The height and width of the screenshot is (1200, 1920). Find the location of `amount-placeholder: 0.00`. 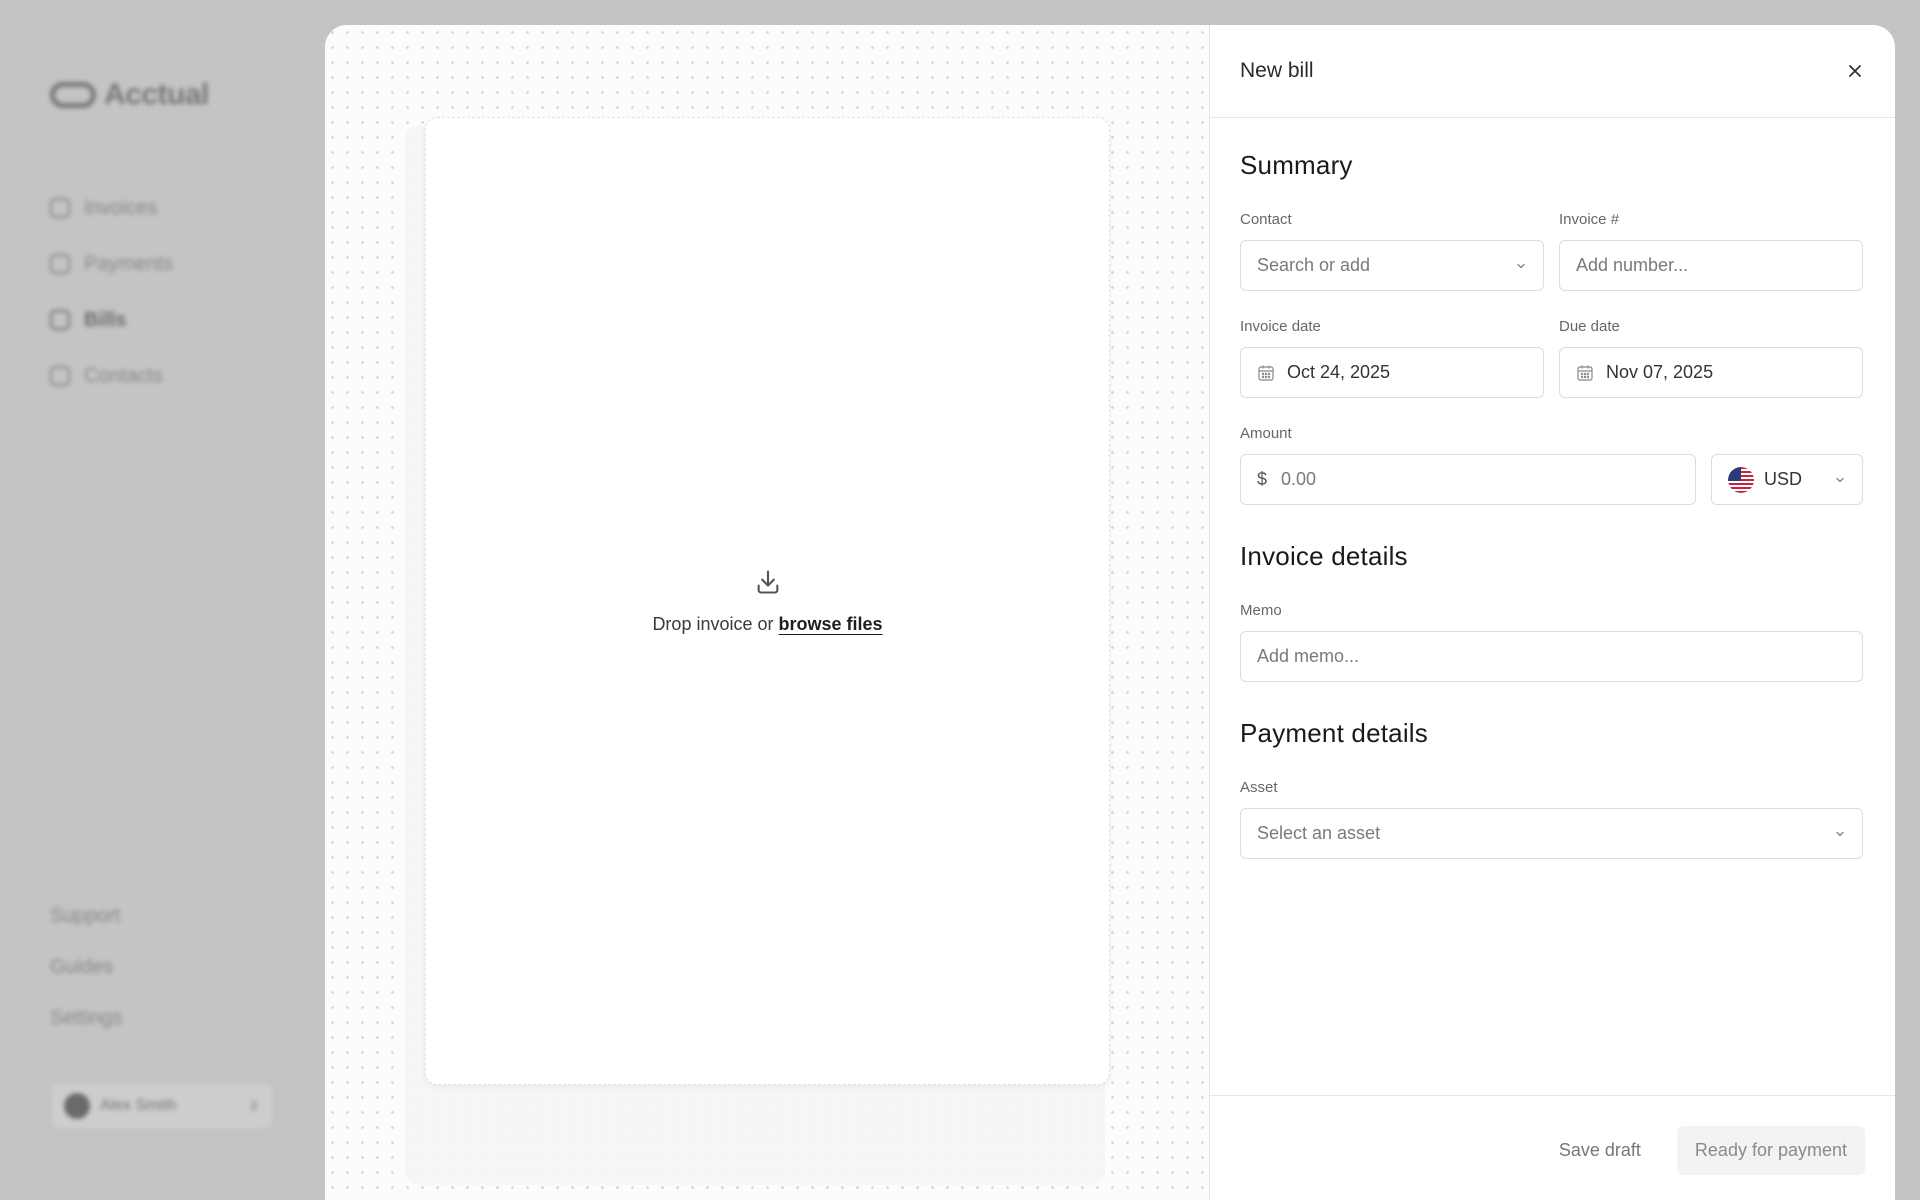

amount-placeholder: 0.00 is located at coordinates (1299, 479).